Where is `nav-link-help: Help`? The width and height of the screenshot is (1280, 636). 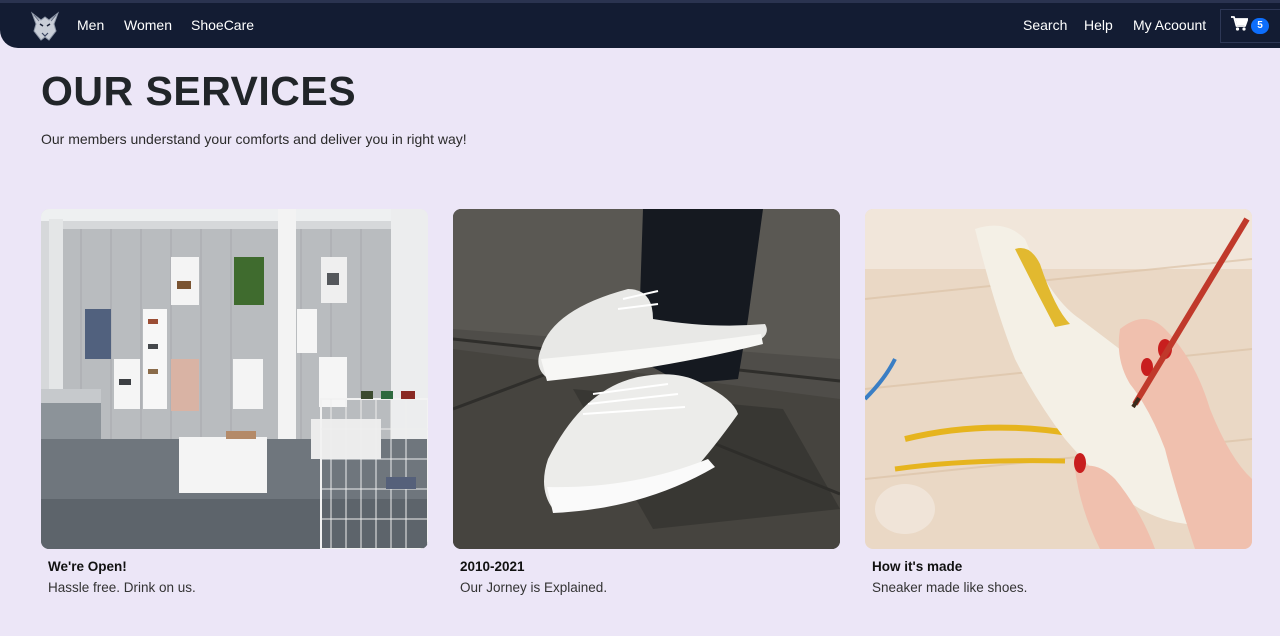
nav-link-help: Help is located at coordinates (1098, 25).